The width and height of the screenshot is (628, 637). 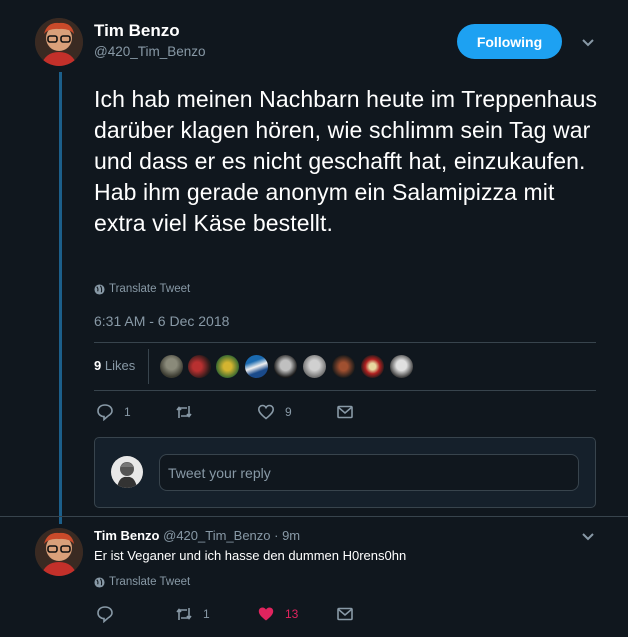 What do you see at coordinates (127, 535) in the screenshot?
I see `reply-author-name: Tim Benzo` at bounding box center [127, 535].